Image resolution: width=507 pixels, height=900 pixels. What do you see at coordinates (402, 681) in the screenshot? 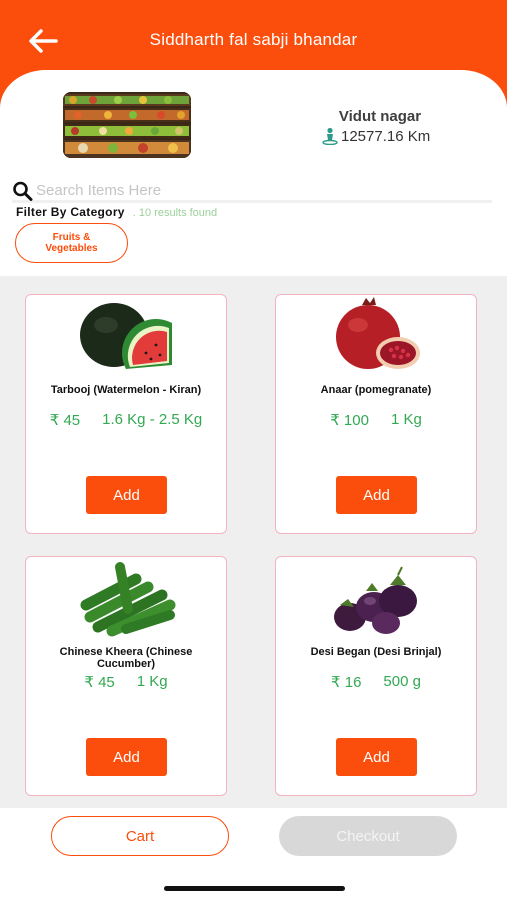
I see `product-quantity: 500 g` at bounding box center [402, 681].